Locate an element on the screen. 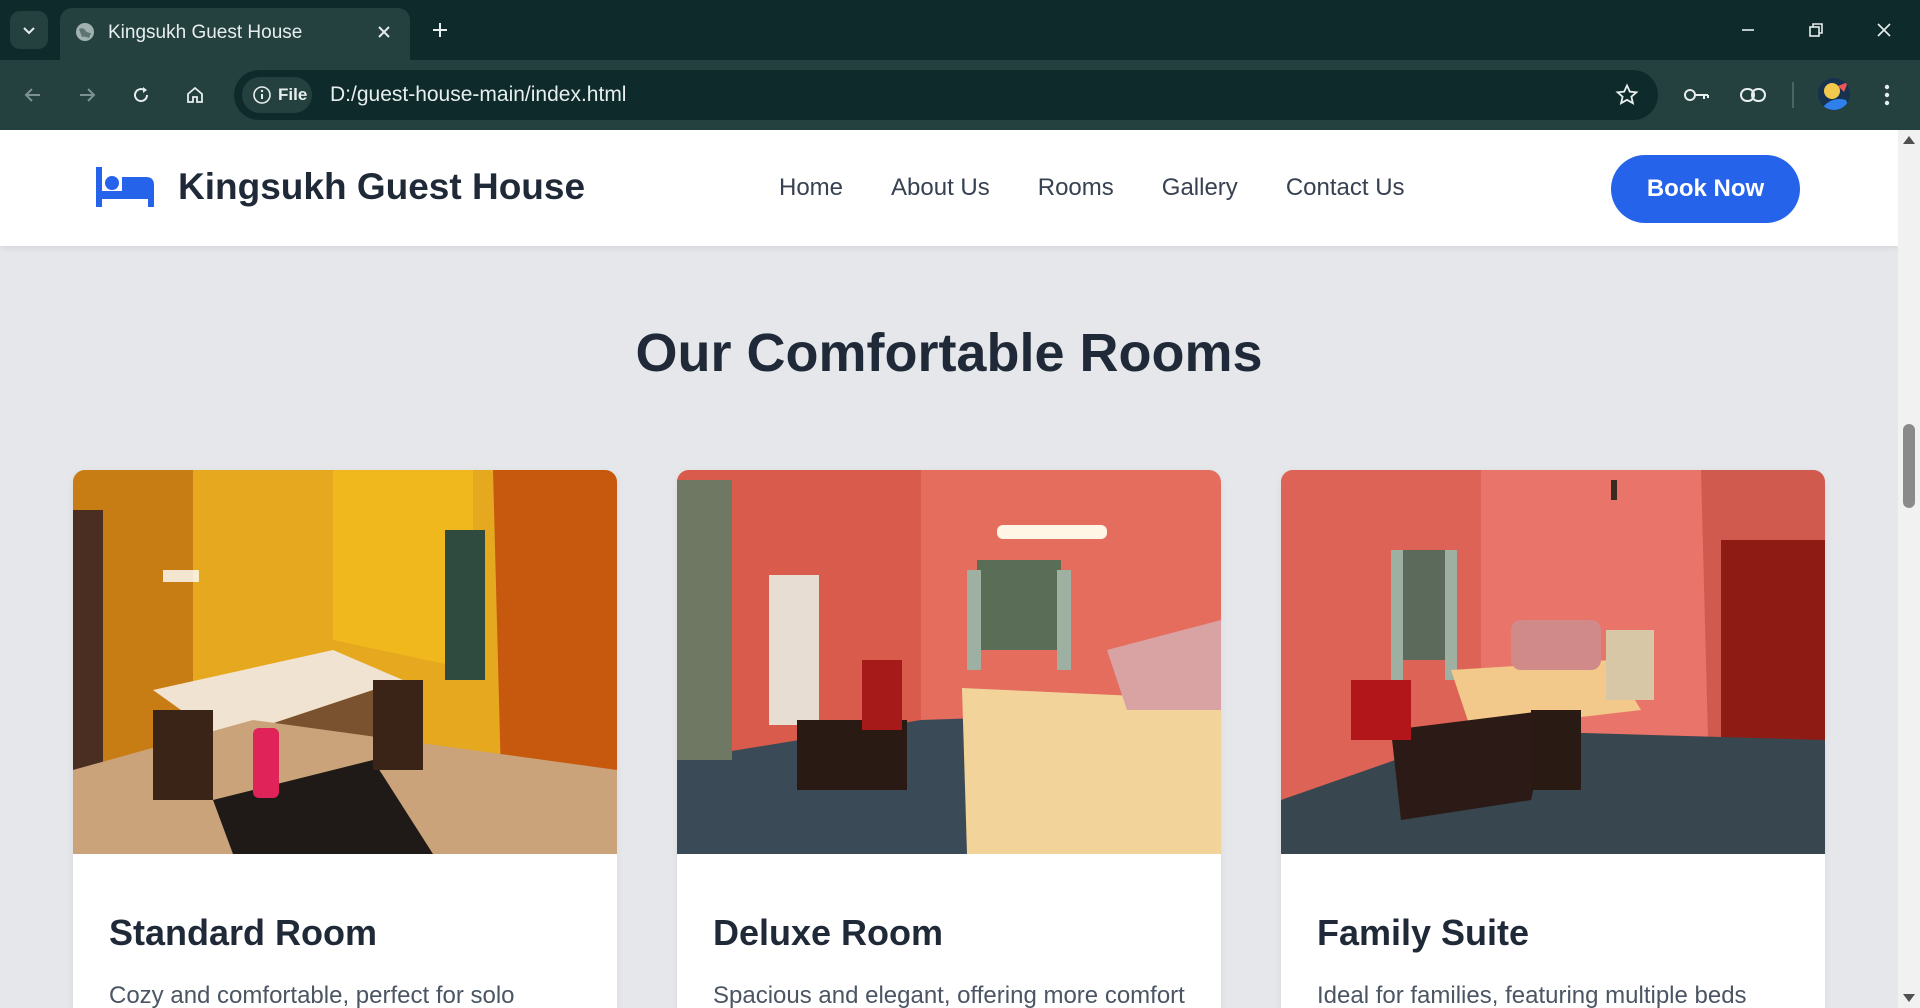 This screenshot has height=1008, width=1920. minimize-button is located at coordinates (1748, 30).